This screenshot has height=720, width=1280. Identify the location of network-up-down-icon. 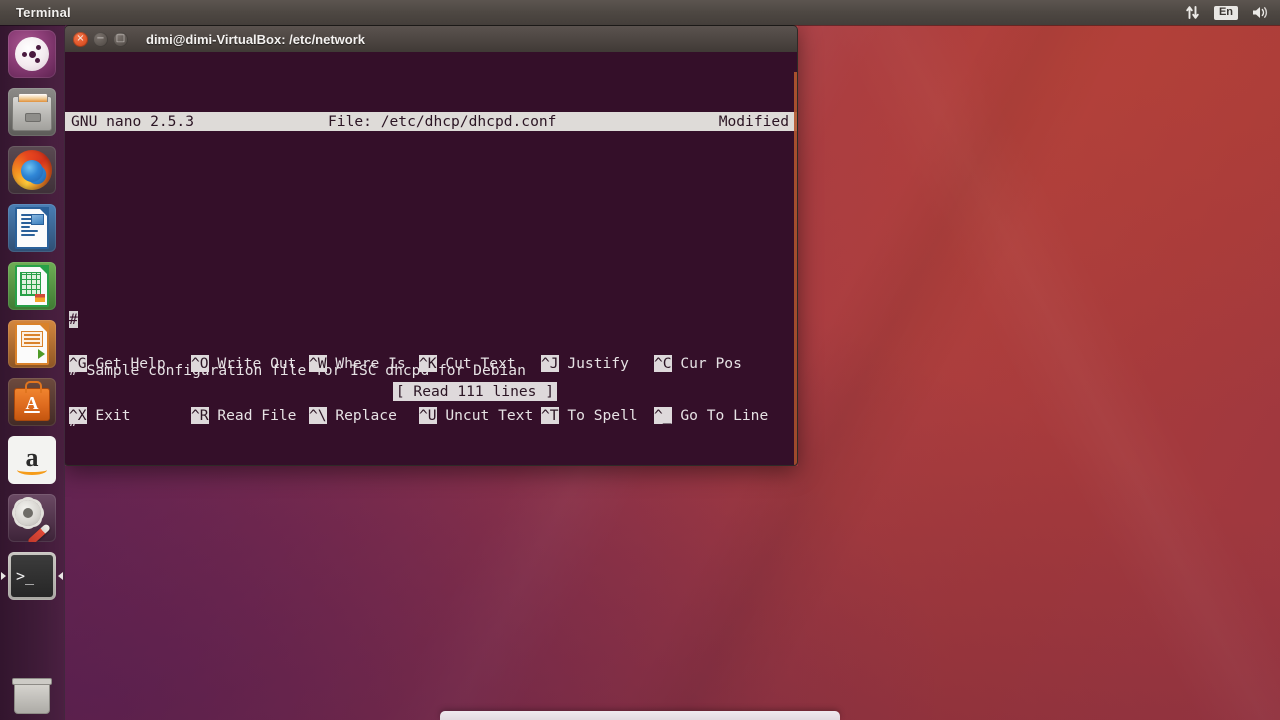
(1192, 12).